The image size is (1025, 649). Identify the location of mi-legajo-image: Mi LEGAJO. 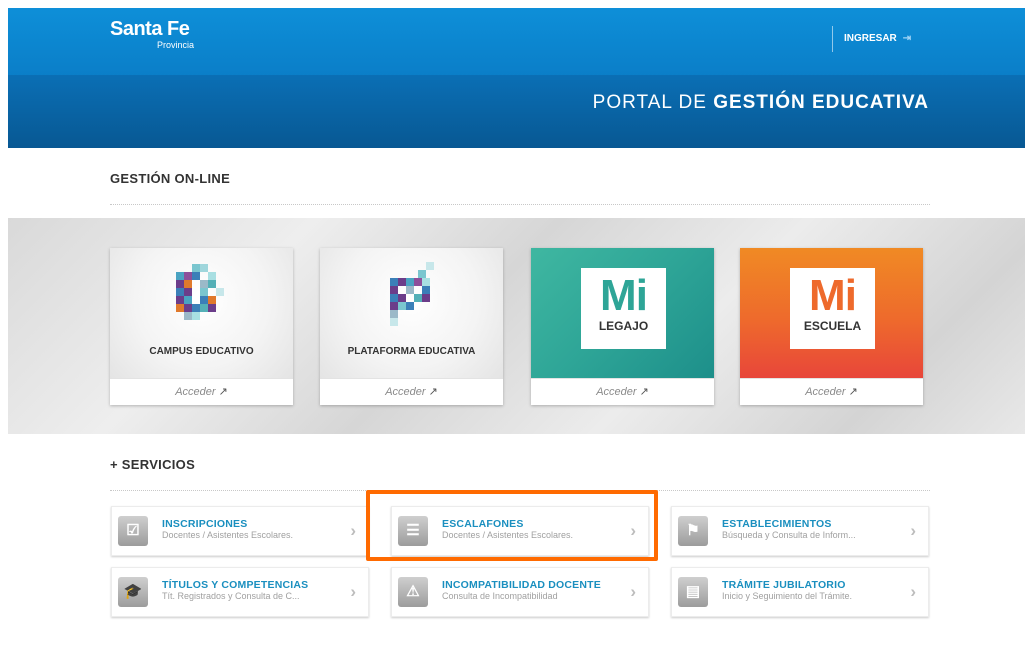
(622, 313).